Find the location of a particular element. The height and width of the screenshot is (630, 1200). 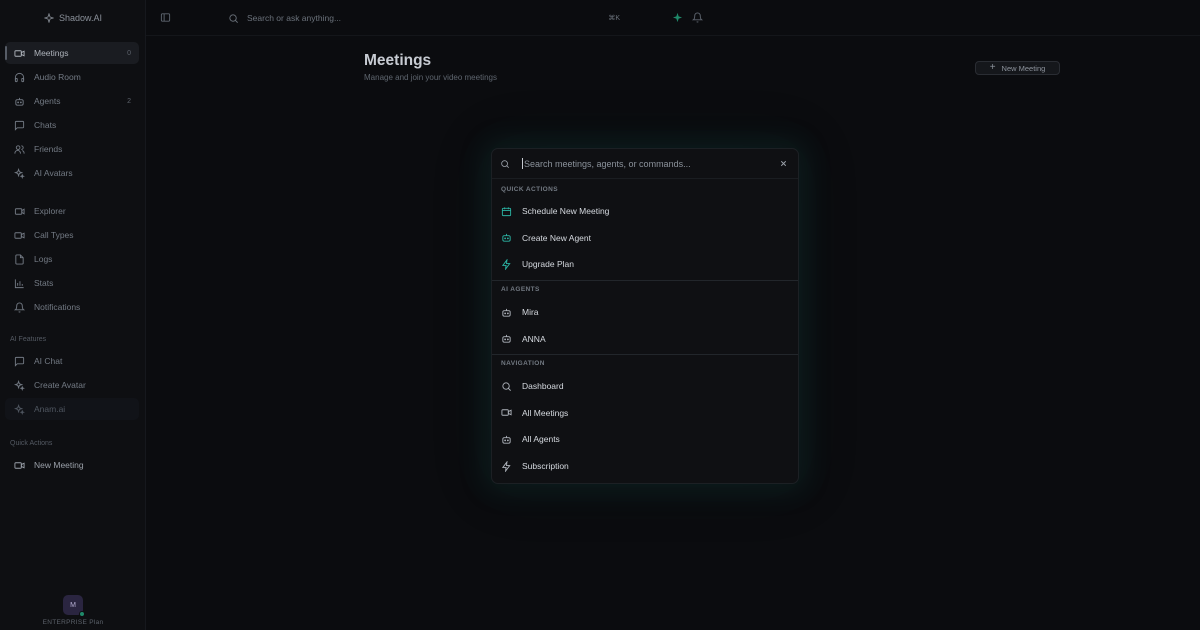

sidebar-item-chats: Chats is located at coordinates (72, 125).